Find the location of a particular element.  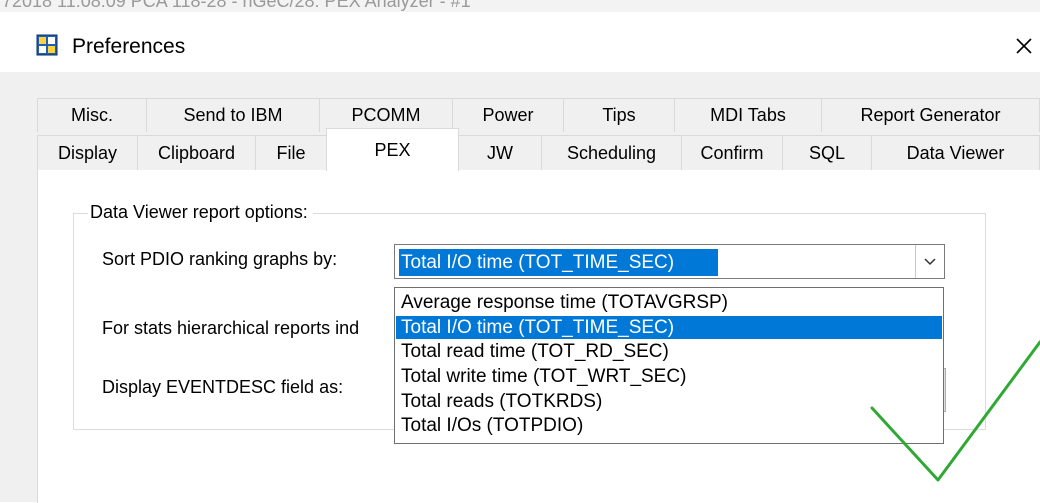

tab-jw: JW is located at coordinates (500, 152).